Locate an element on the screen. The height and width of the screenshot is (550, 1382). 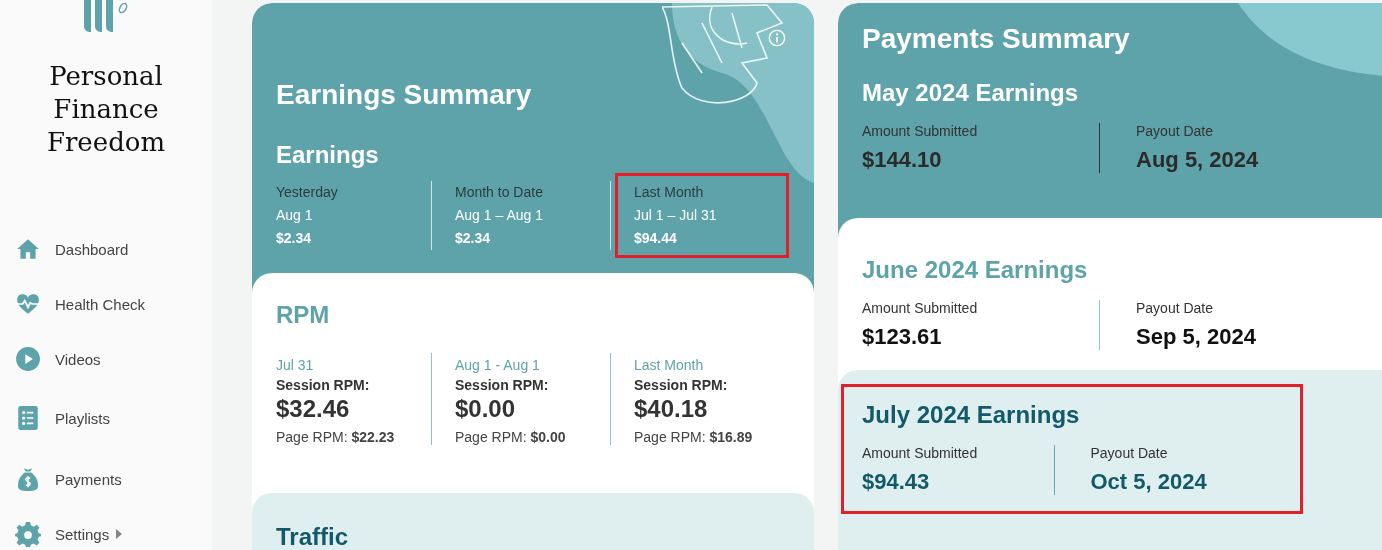
nav-item: Health Check is located at coordinates (80, 304).